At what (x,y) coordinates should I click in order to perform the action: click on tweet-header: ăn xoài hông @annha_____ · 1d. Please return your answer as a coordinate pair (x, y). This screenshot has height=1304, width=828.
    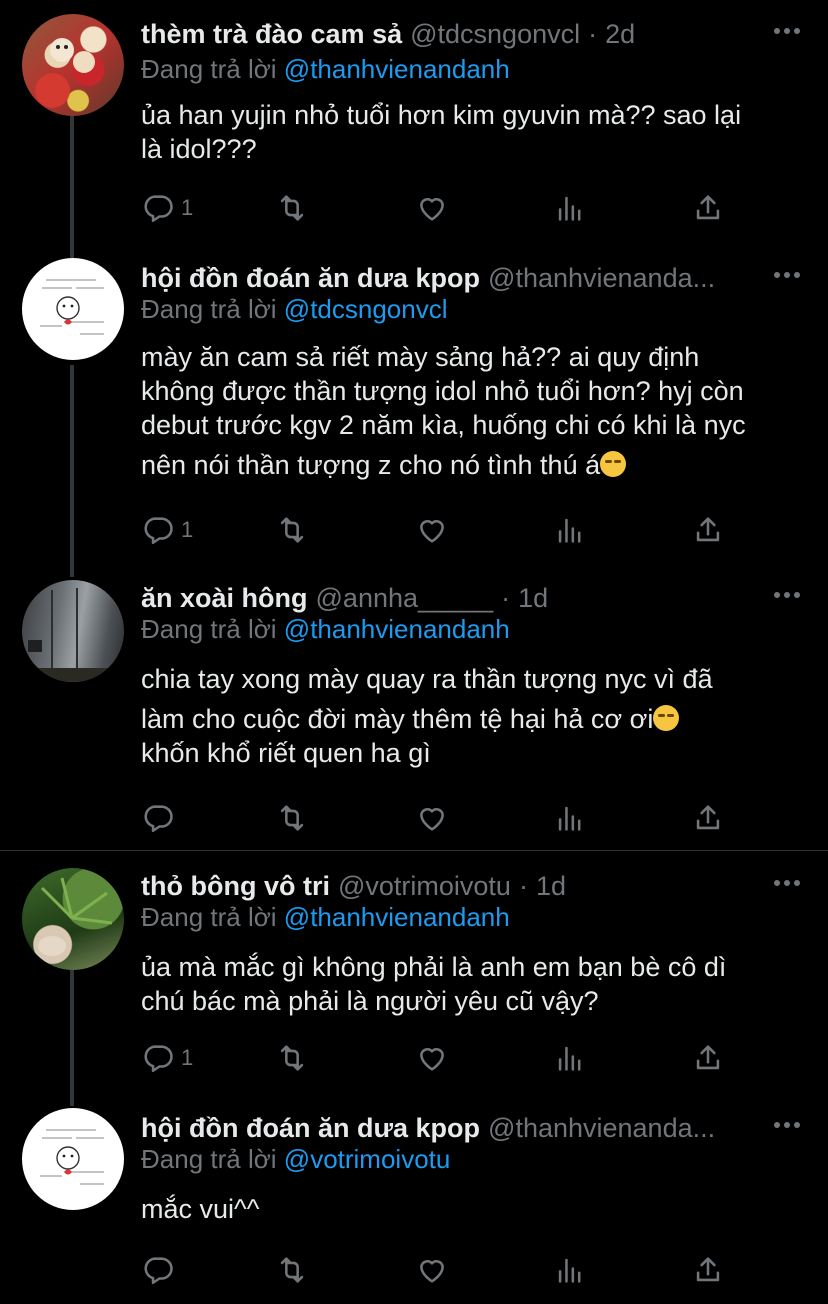
    Looking at the image, I should click on (451, 598).